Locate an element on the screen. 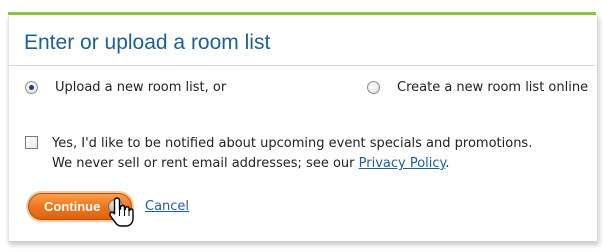 The width and height of the screenshot is (605, 252). hand-pointer-cursor-icon is located at coordinates (121, 212).